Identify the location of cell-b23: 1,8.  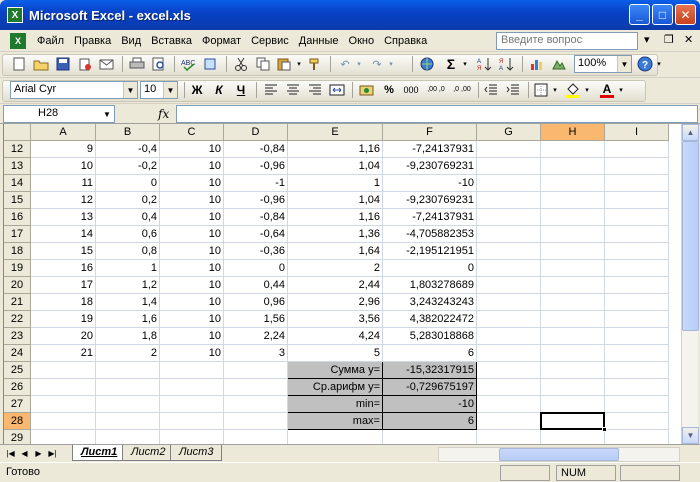
(128, 336).